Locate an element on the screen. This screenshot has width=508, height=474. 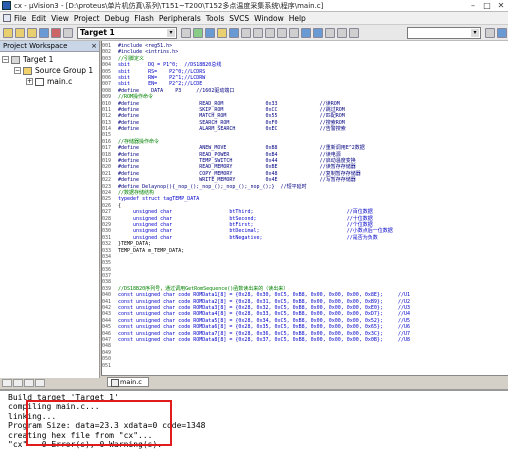
close-button: ✕ is located at coordinates (501, 6).